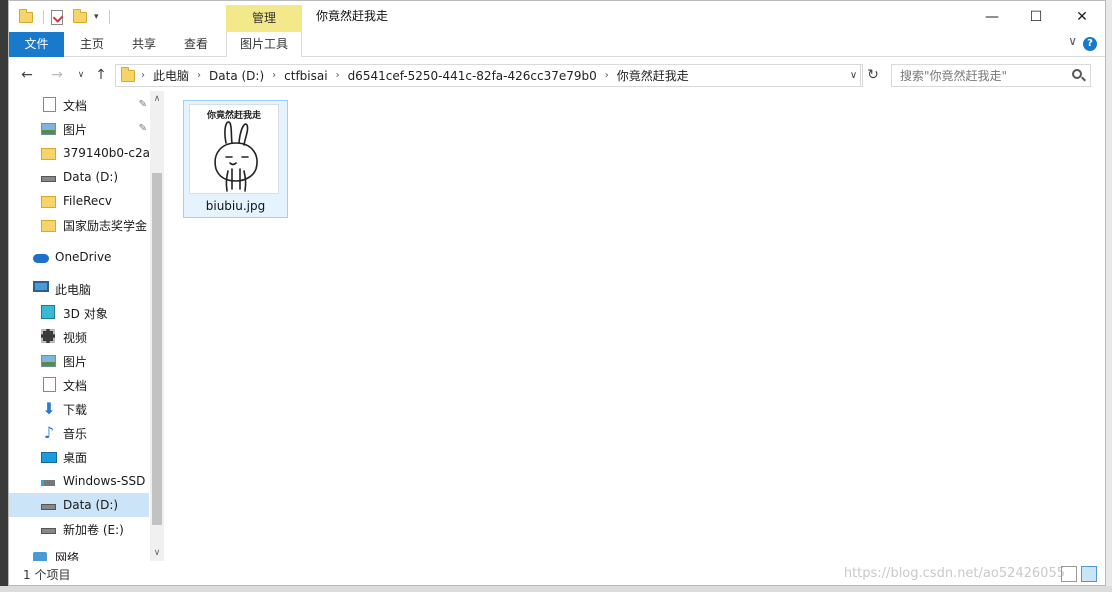 This screenshot has height=592, width=1112. What do you see at coordinates (91, 177) in the screenshot?
I see `nav-item-label: Data (D:)` at bounding box center [91, 177].